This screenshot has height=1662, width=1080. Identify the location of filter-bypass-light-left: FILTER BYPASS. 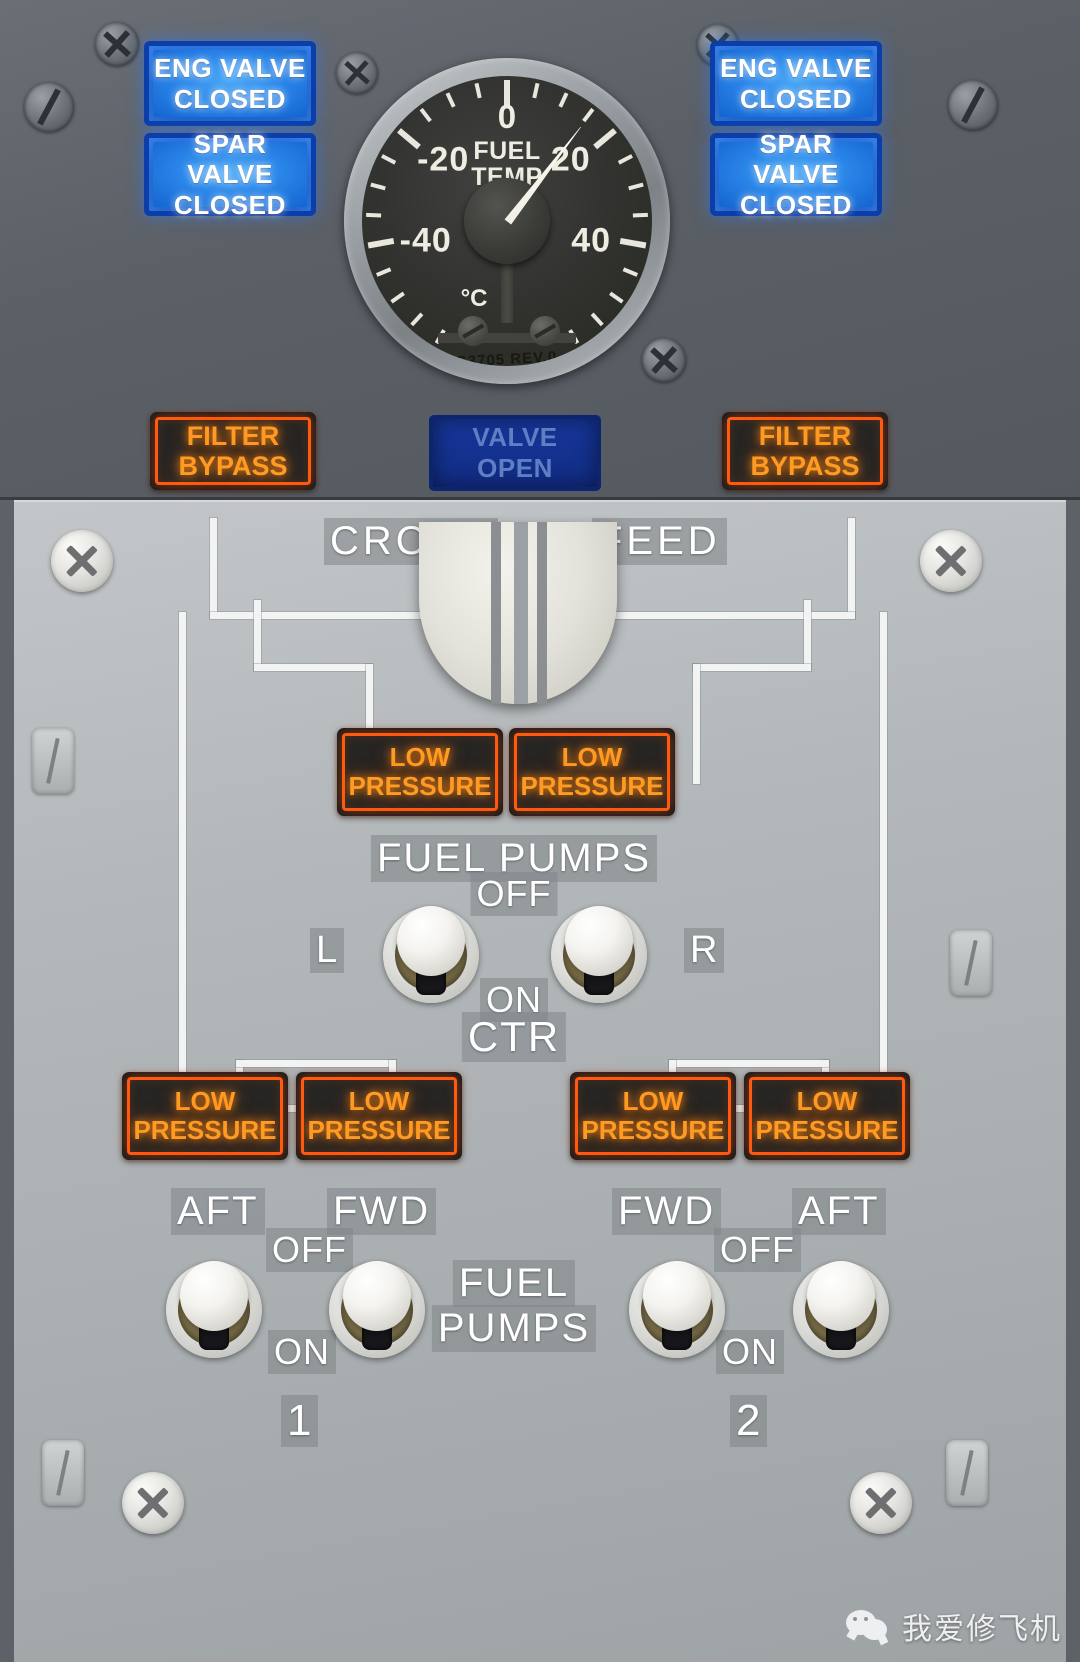
(233, 451).